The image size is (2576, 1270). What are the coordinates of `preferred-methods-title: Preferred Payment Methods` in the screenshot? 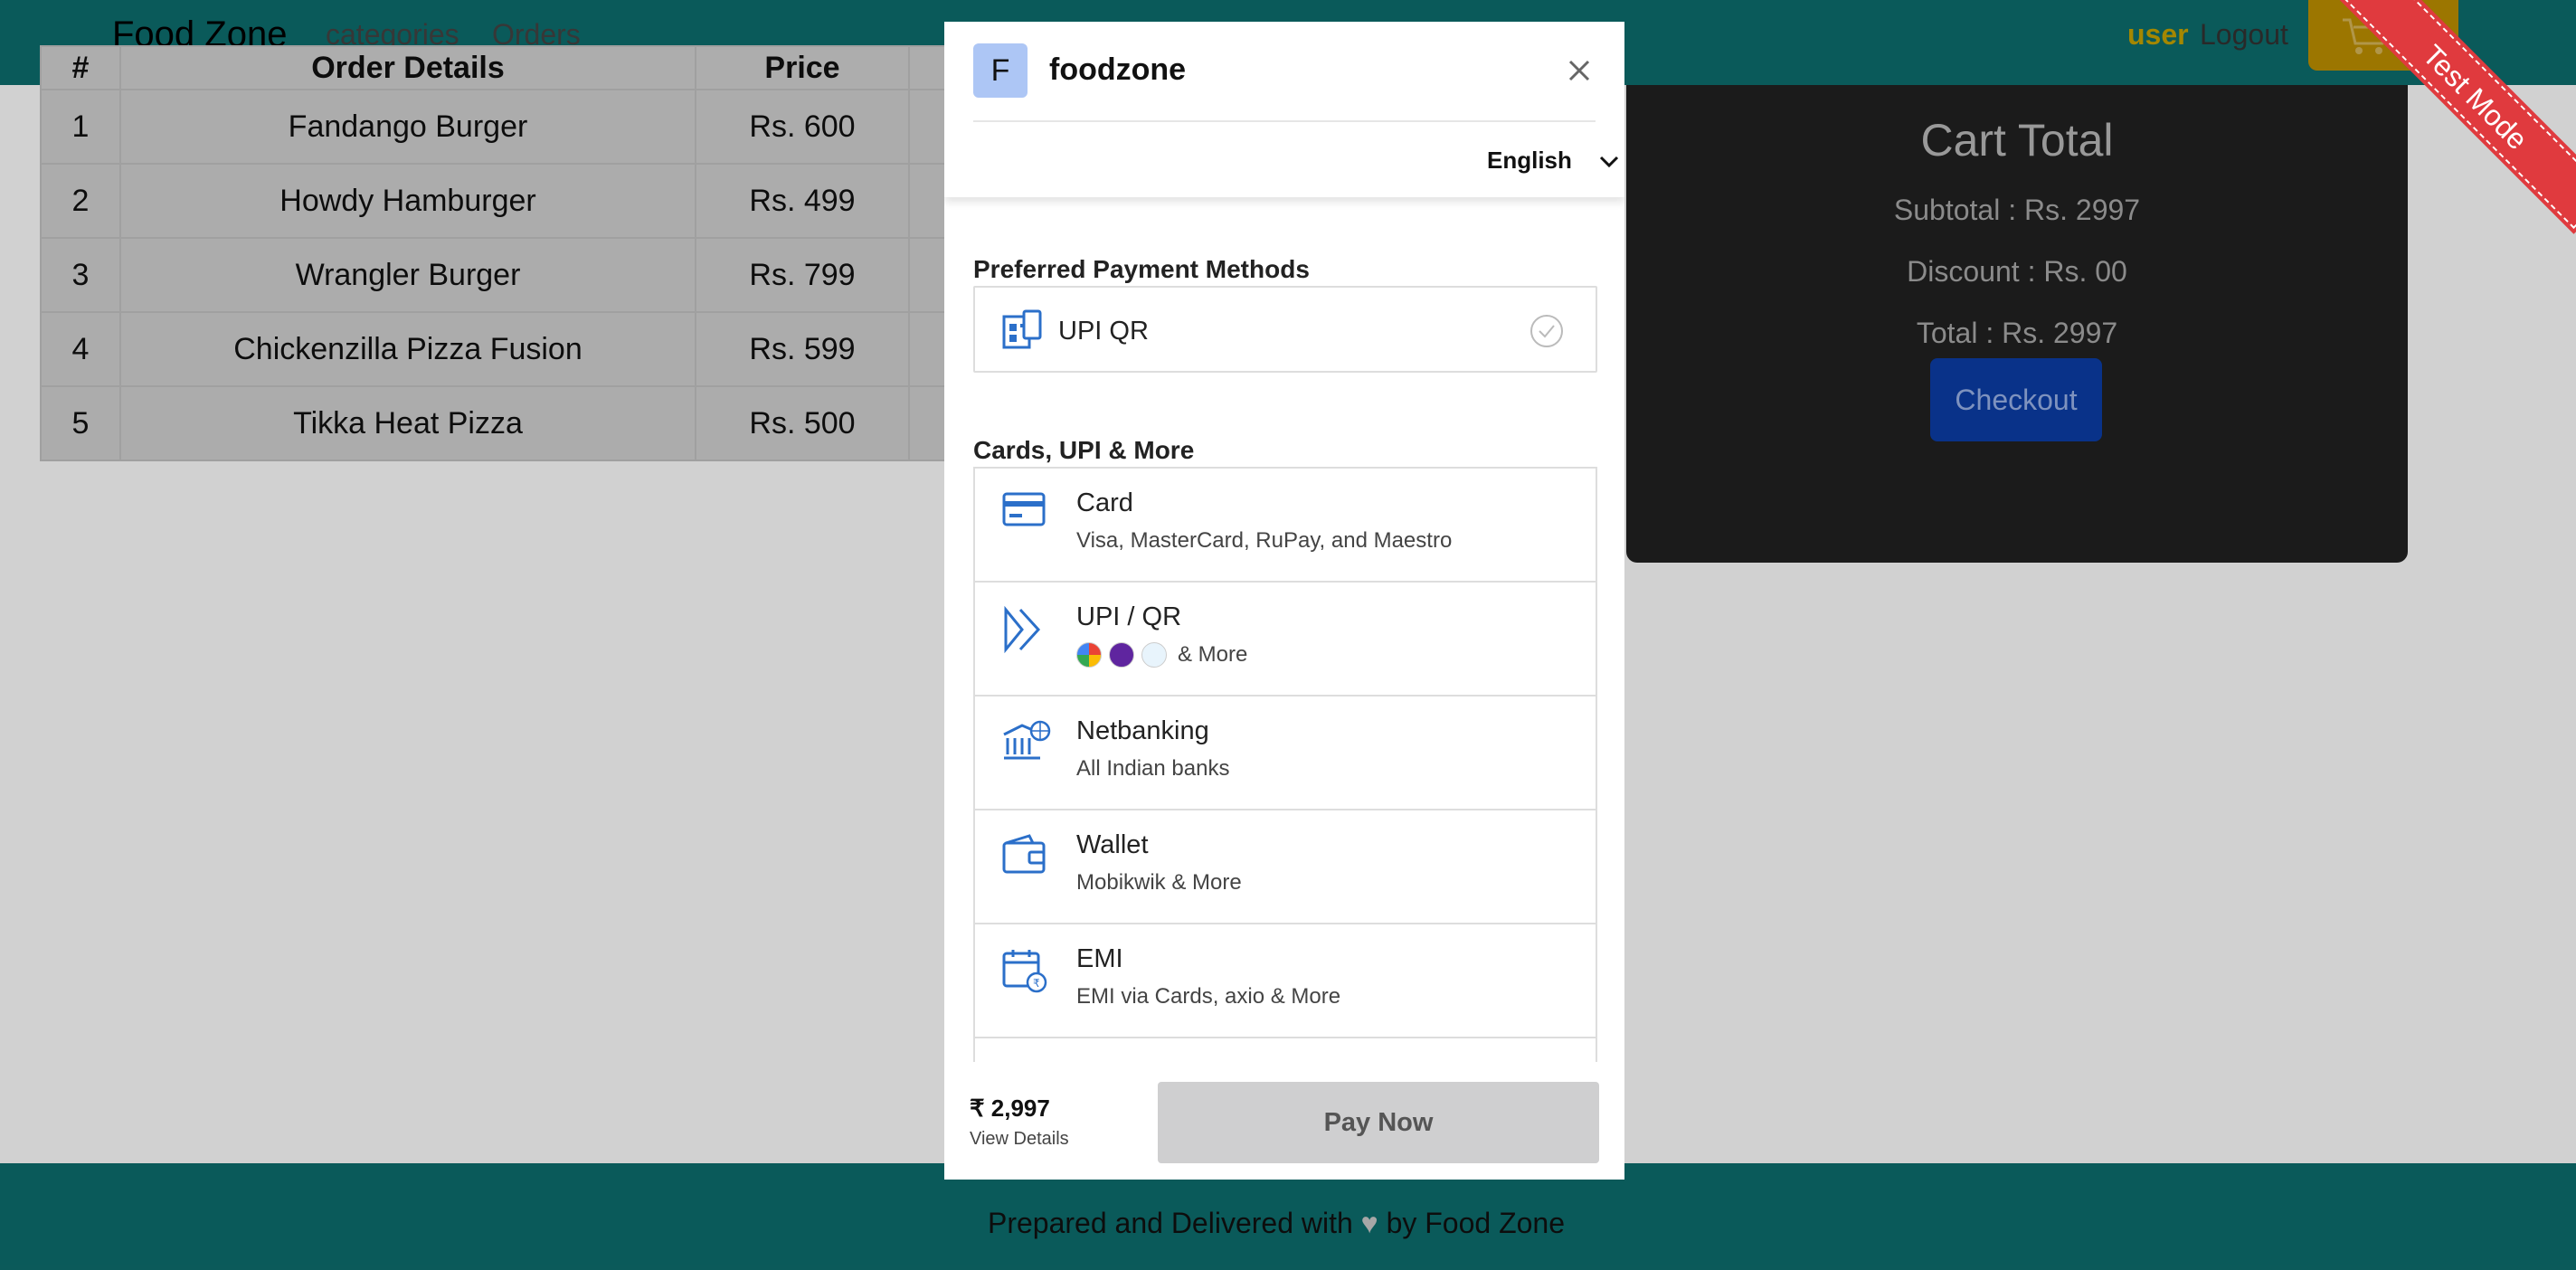 It's located at (1141, 269).